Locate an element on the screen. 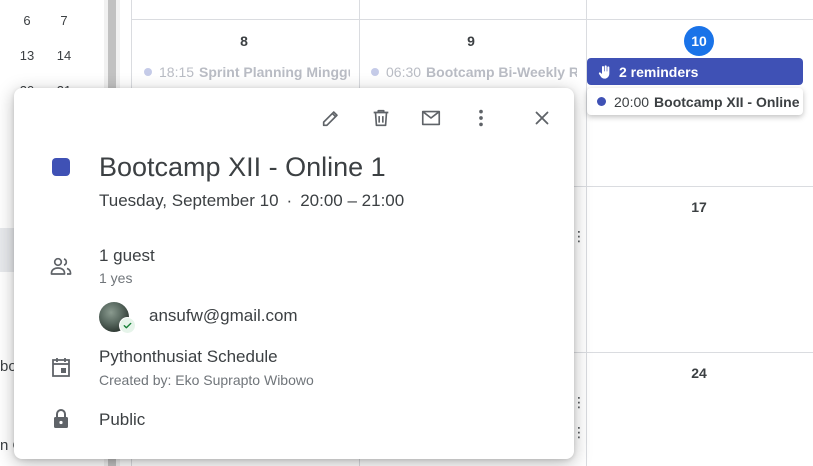  close-icon is located at coordinates (542, 118).